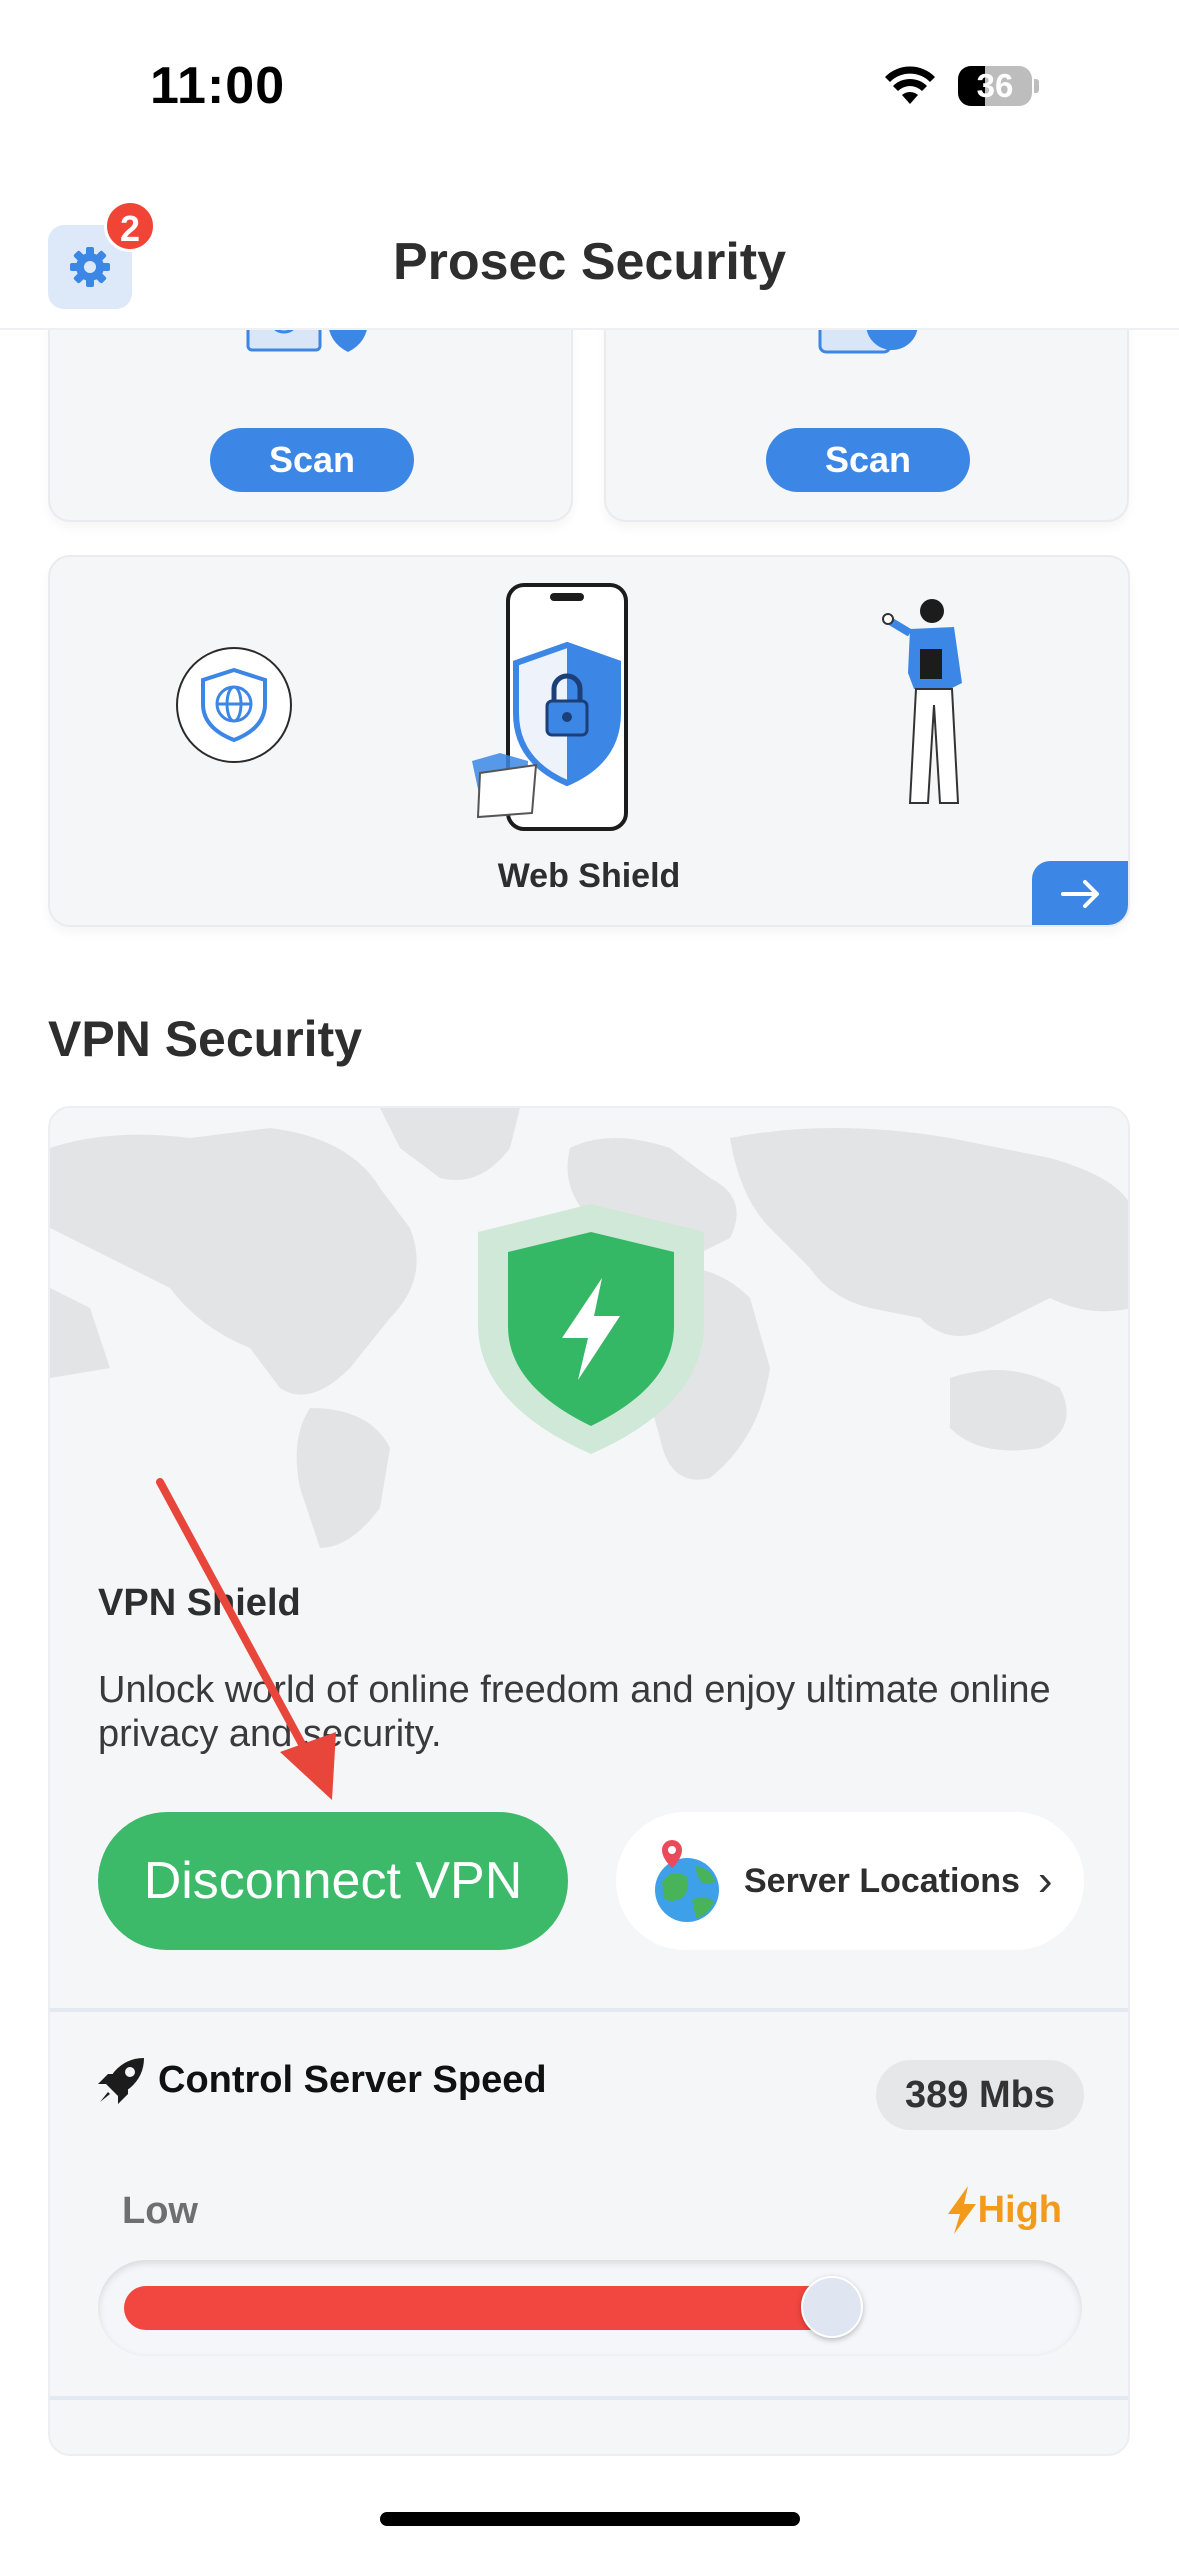 This screenshot has width=1179, height=2556. I want to click on web-shield-open-button, so click(1080, 893).